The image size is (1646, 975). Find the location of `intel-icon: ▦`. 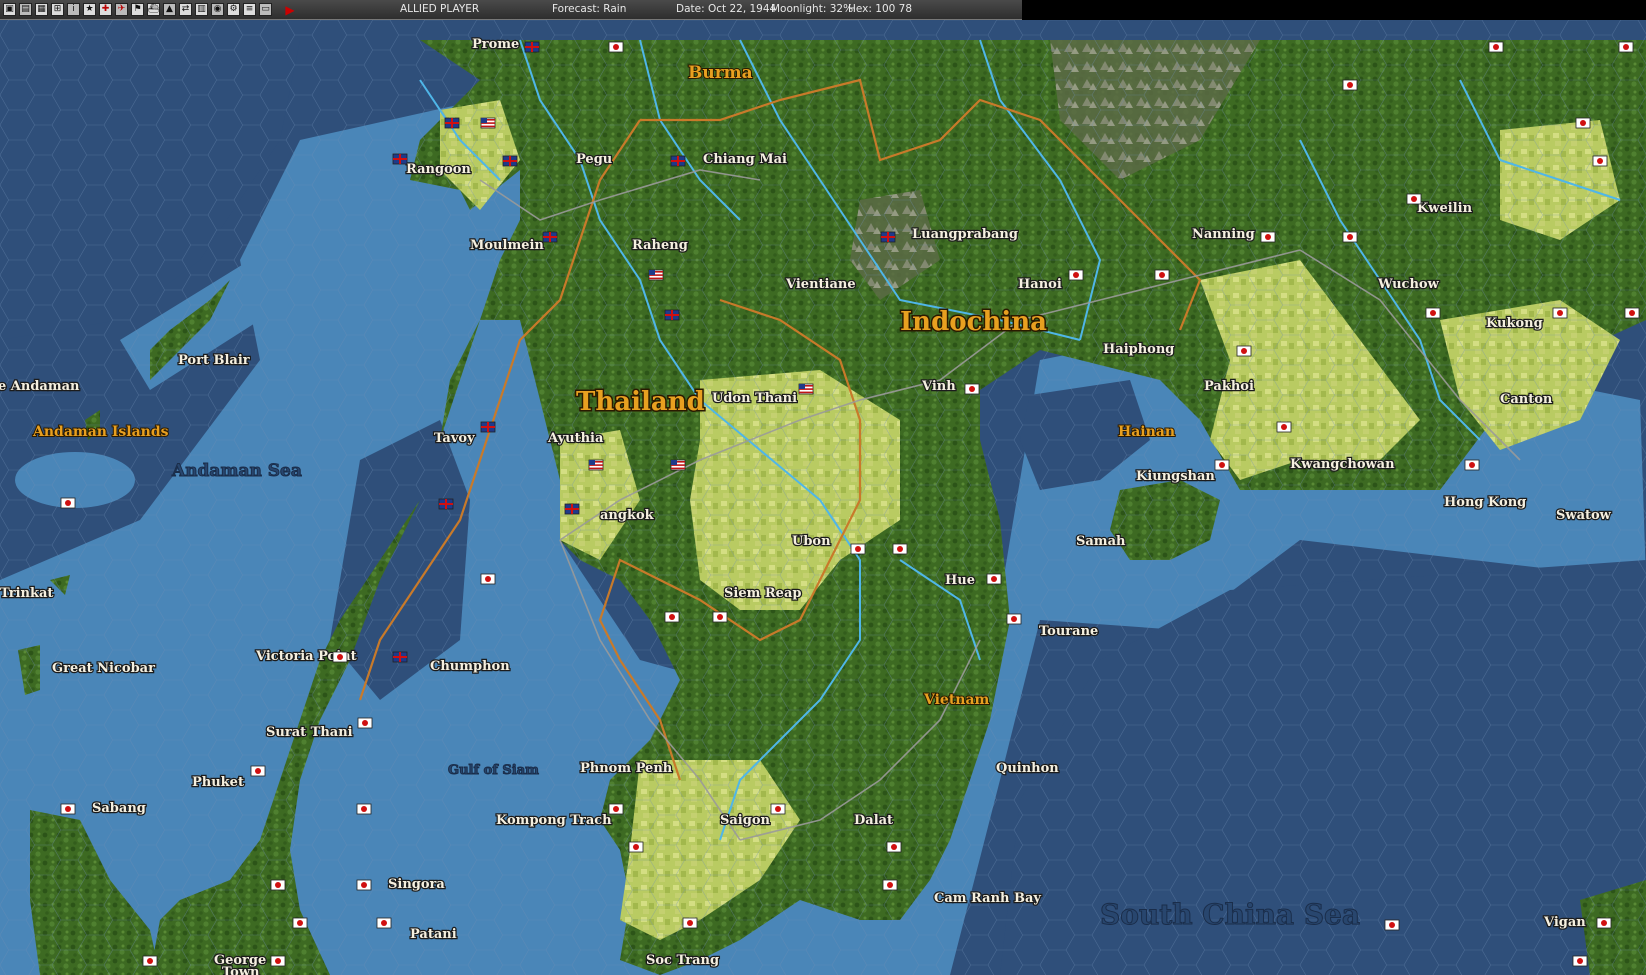

intel-icon: ▦ is located at coordinates (41, 9).